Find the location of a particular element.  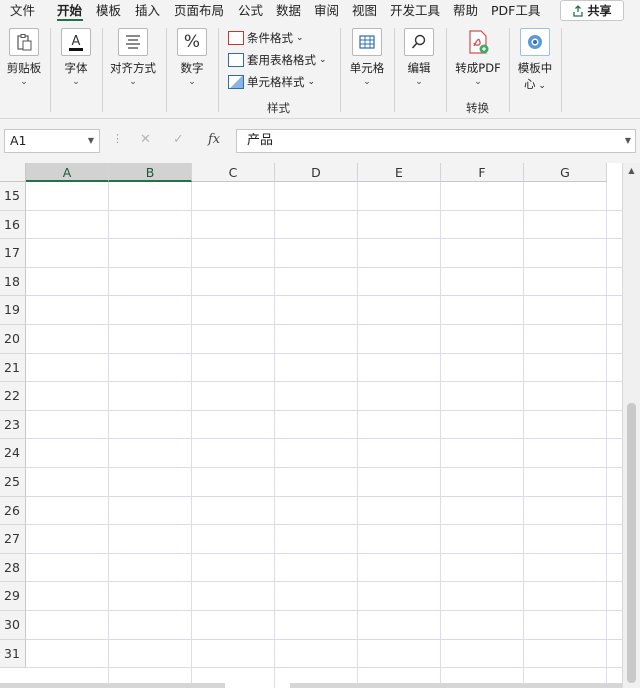

row-header-27: 27 is located at coordinates (13, 539).